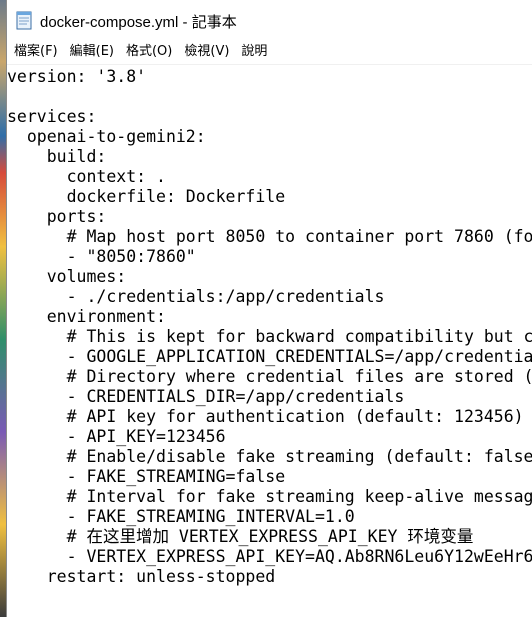 The image size is (532, 617). I want to click on code-line: - CREDENTIALS_DIR=/app/credentials, so click(206, 396).